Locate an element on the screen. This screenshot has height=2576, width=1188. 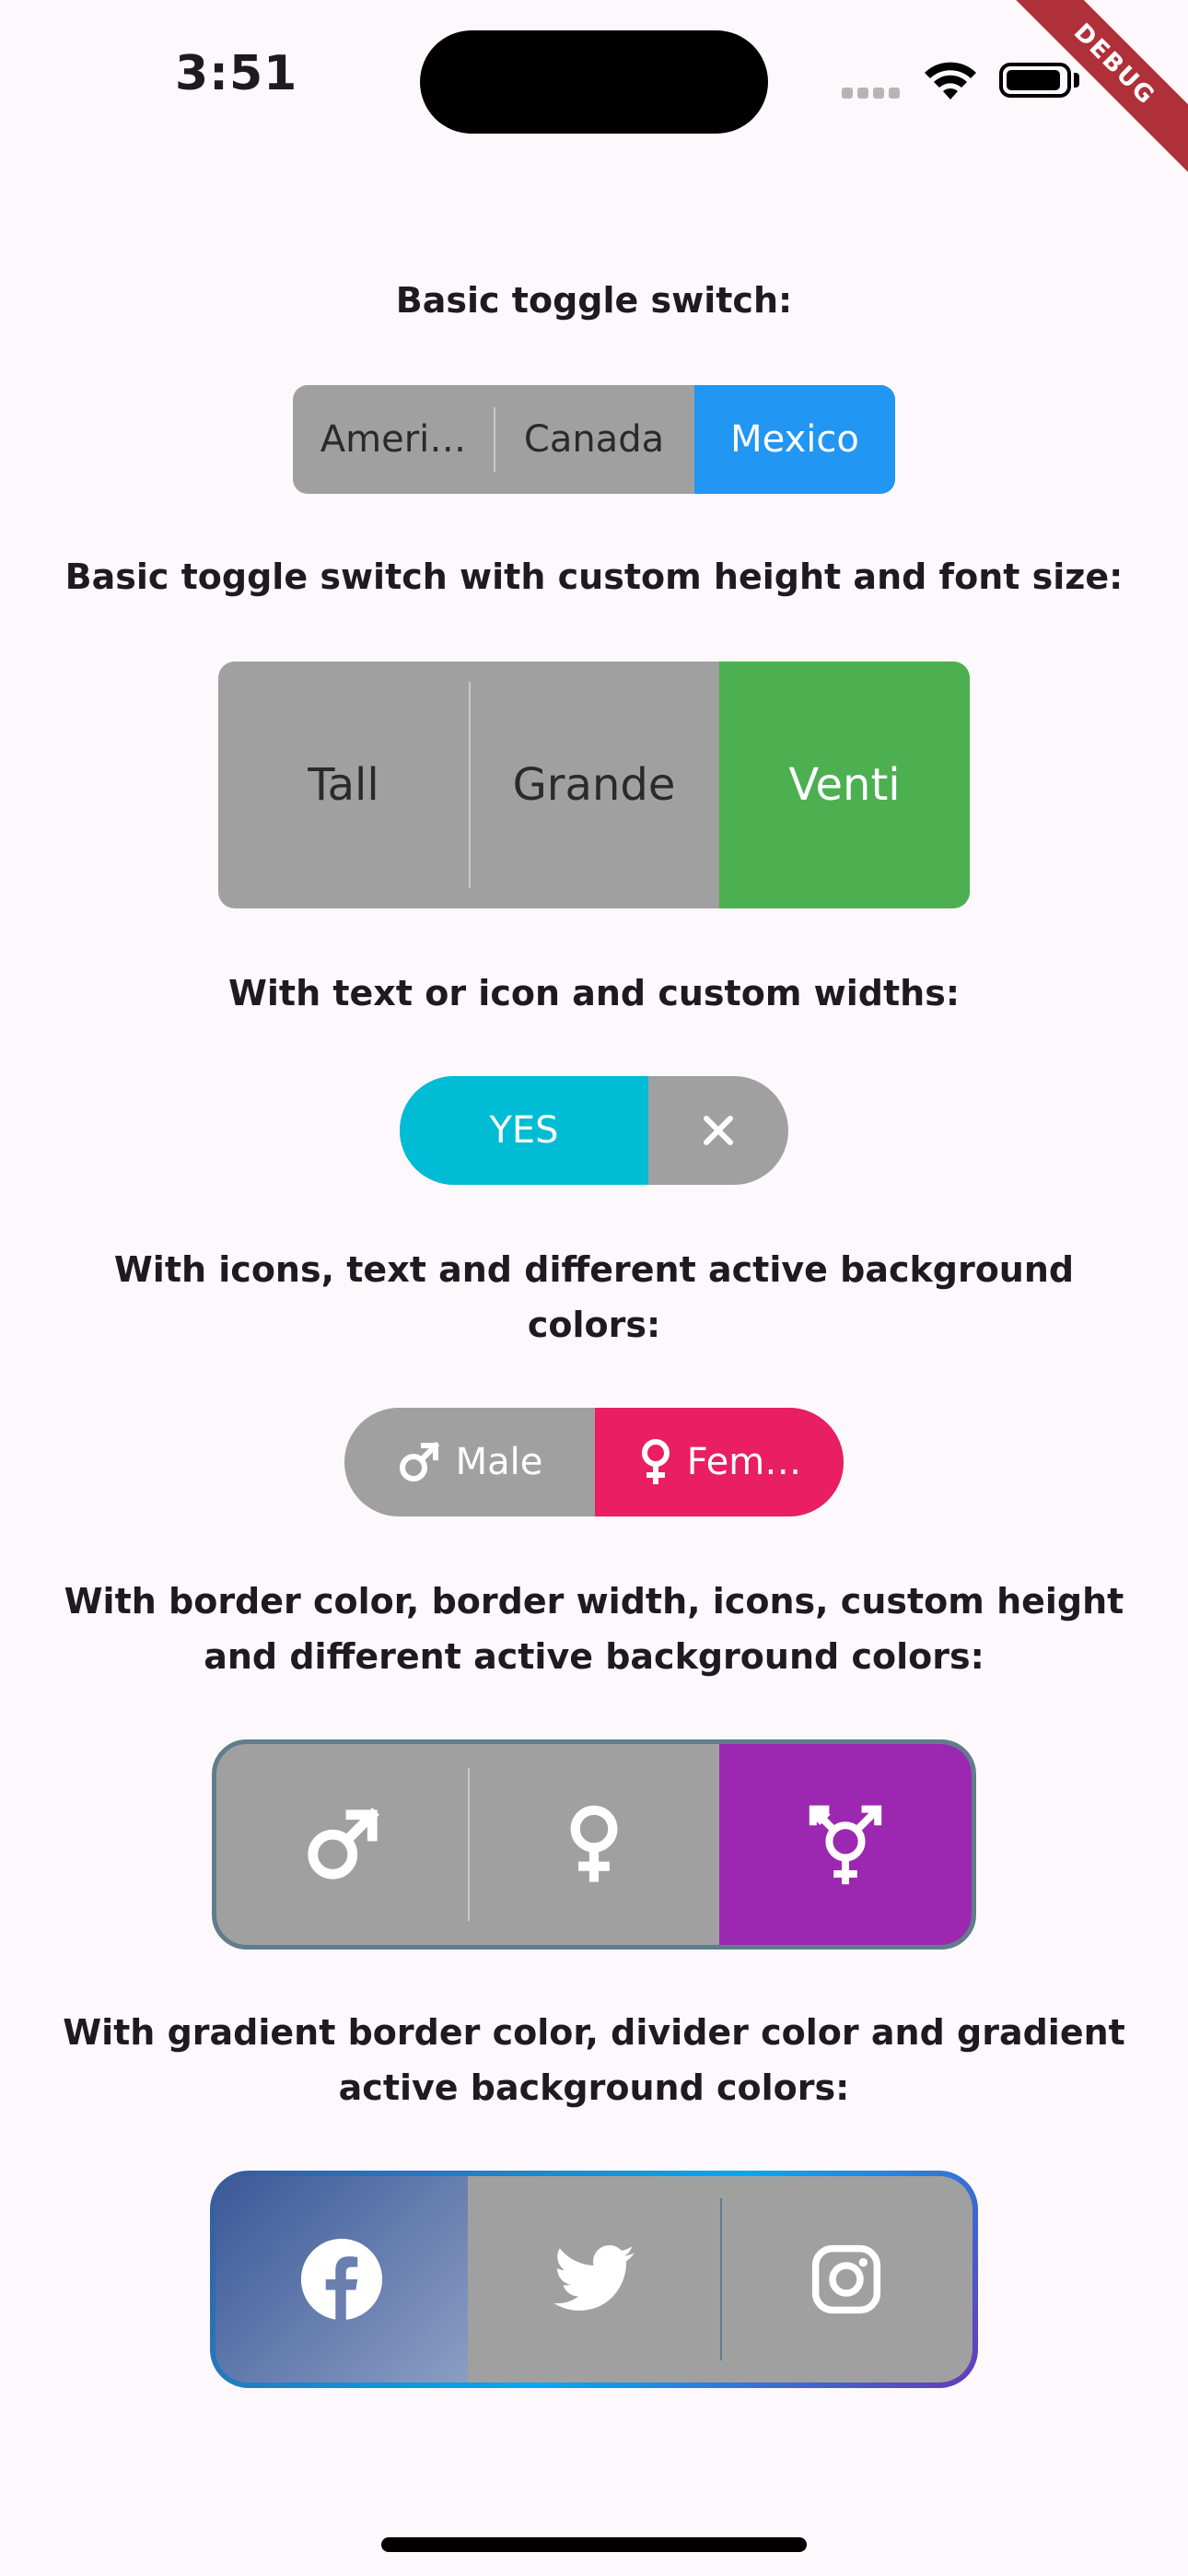
section-1-heading: Basic toggle switch: is located at coordinates (594, 300).